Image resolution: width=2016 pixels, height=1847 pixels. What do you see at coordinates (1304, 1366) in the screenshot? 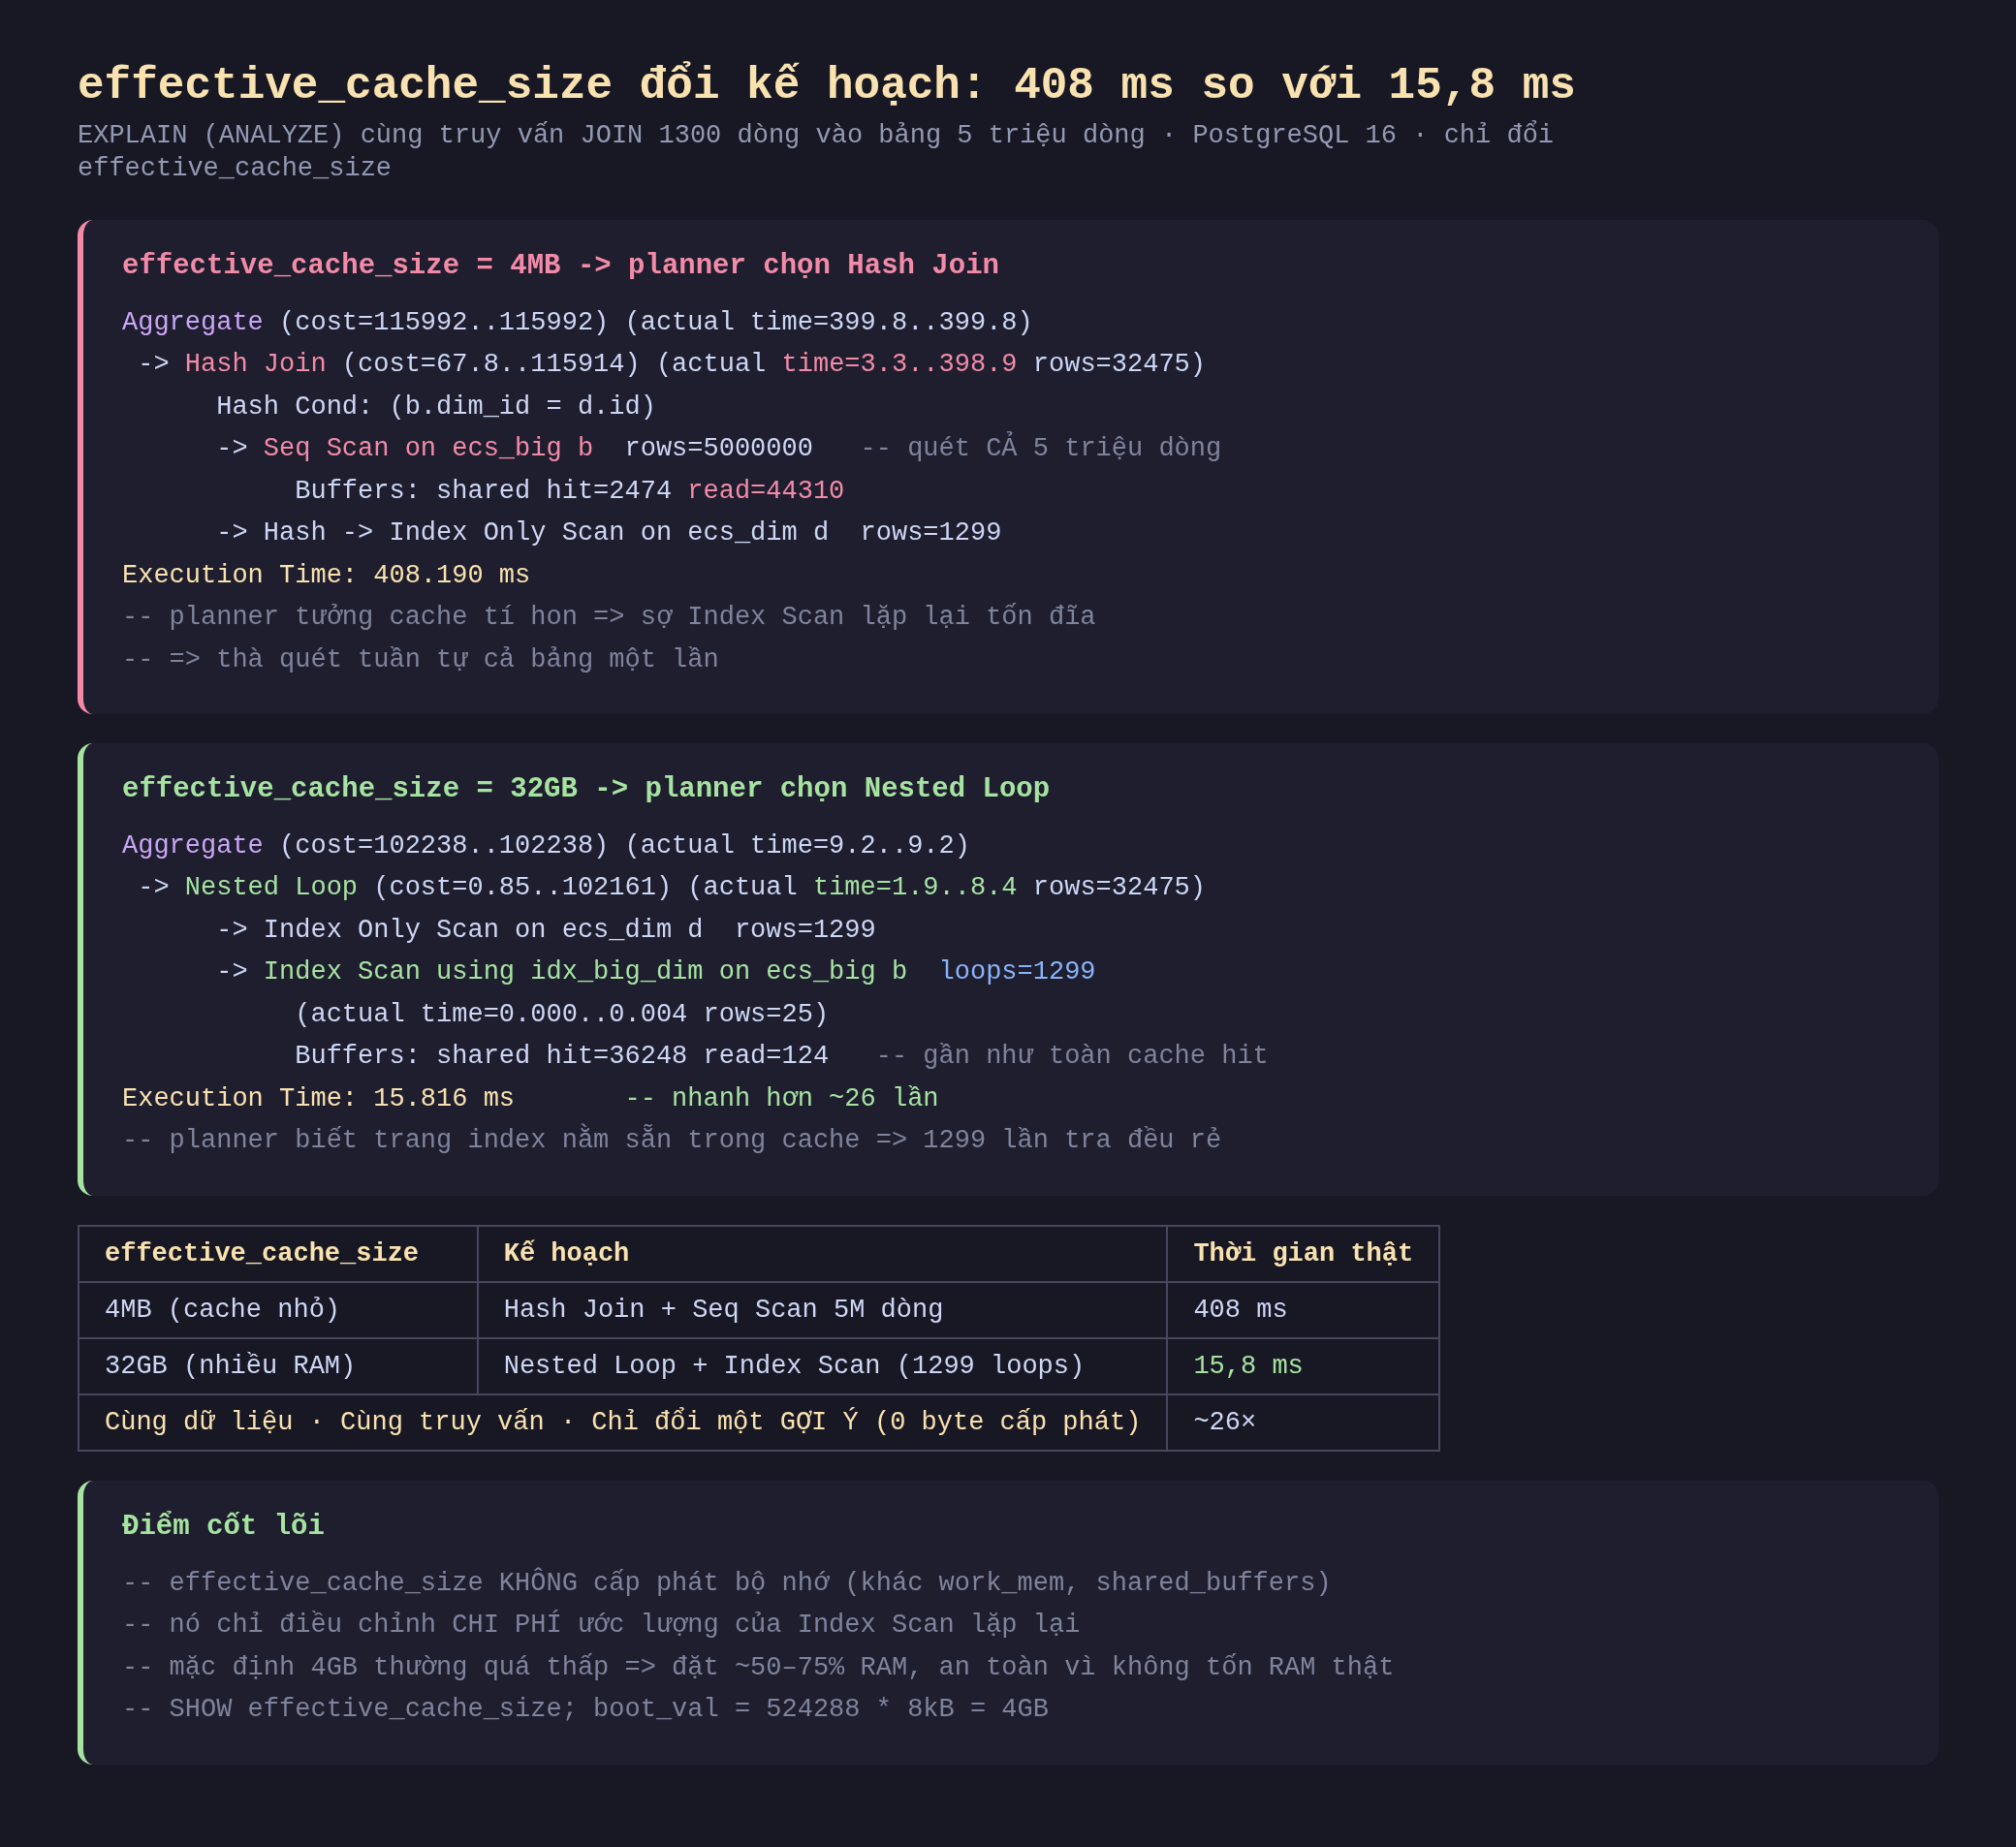
I see `table-cell: 15,8 ms` at bounding box center [1304, 1366].